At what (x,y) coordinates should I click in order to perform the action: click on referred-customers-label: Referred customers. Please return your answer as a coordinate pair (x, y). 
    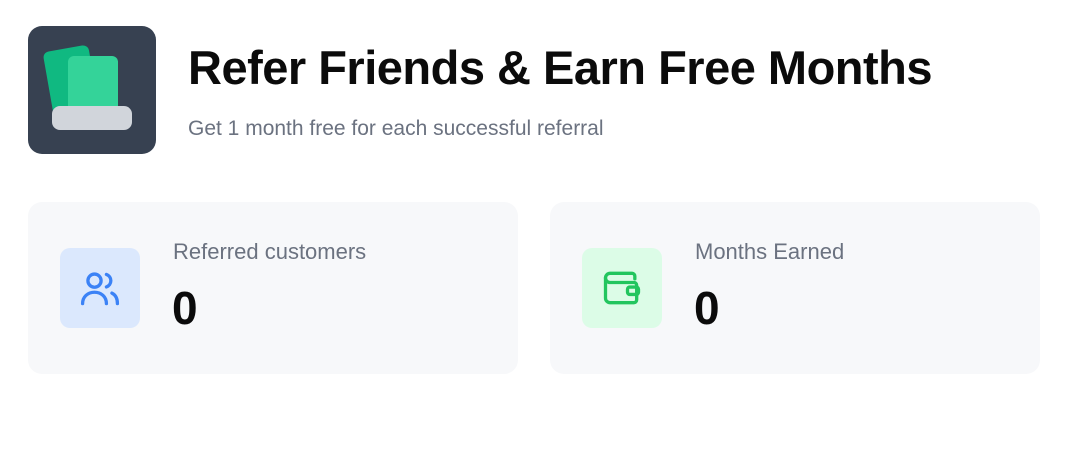
    Looking at the image, I should click on (270, 251).